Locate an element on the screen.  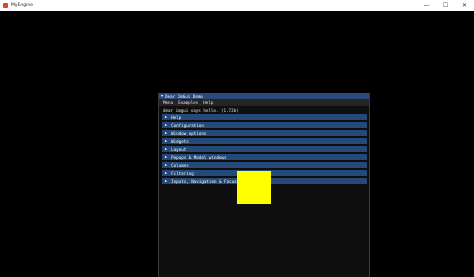
greeting-text: dear imgui says hello. (1.72b) is located at coordinates (201, 110).